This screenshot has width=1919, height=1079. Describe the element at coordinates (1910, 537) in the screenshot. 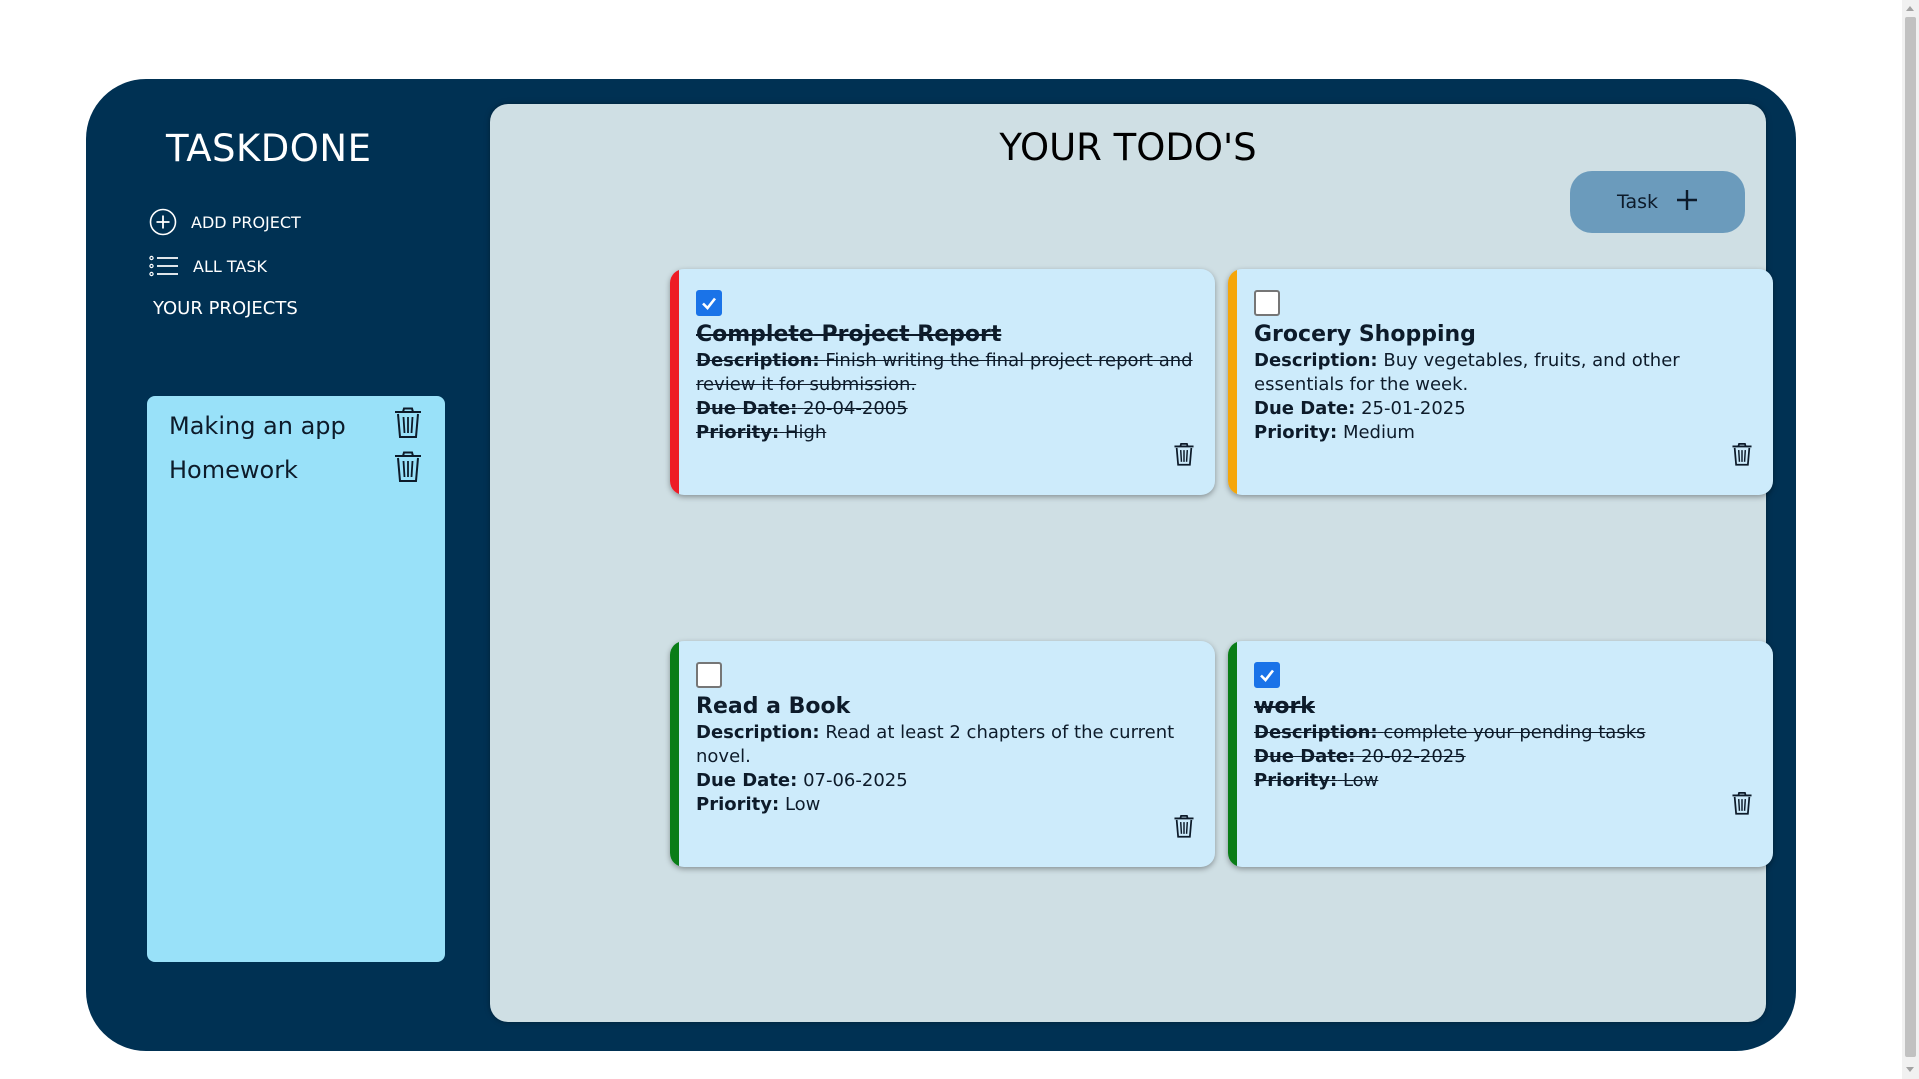

I see `scrollbar-thumb` at that location.